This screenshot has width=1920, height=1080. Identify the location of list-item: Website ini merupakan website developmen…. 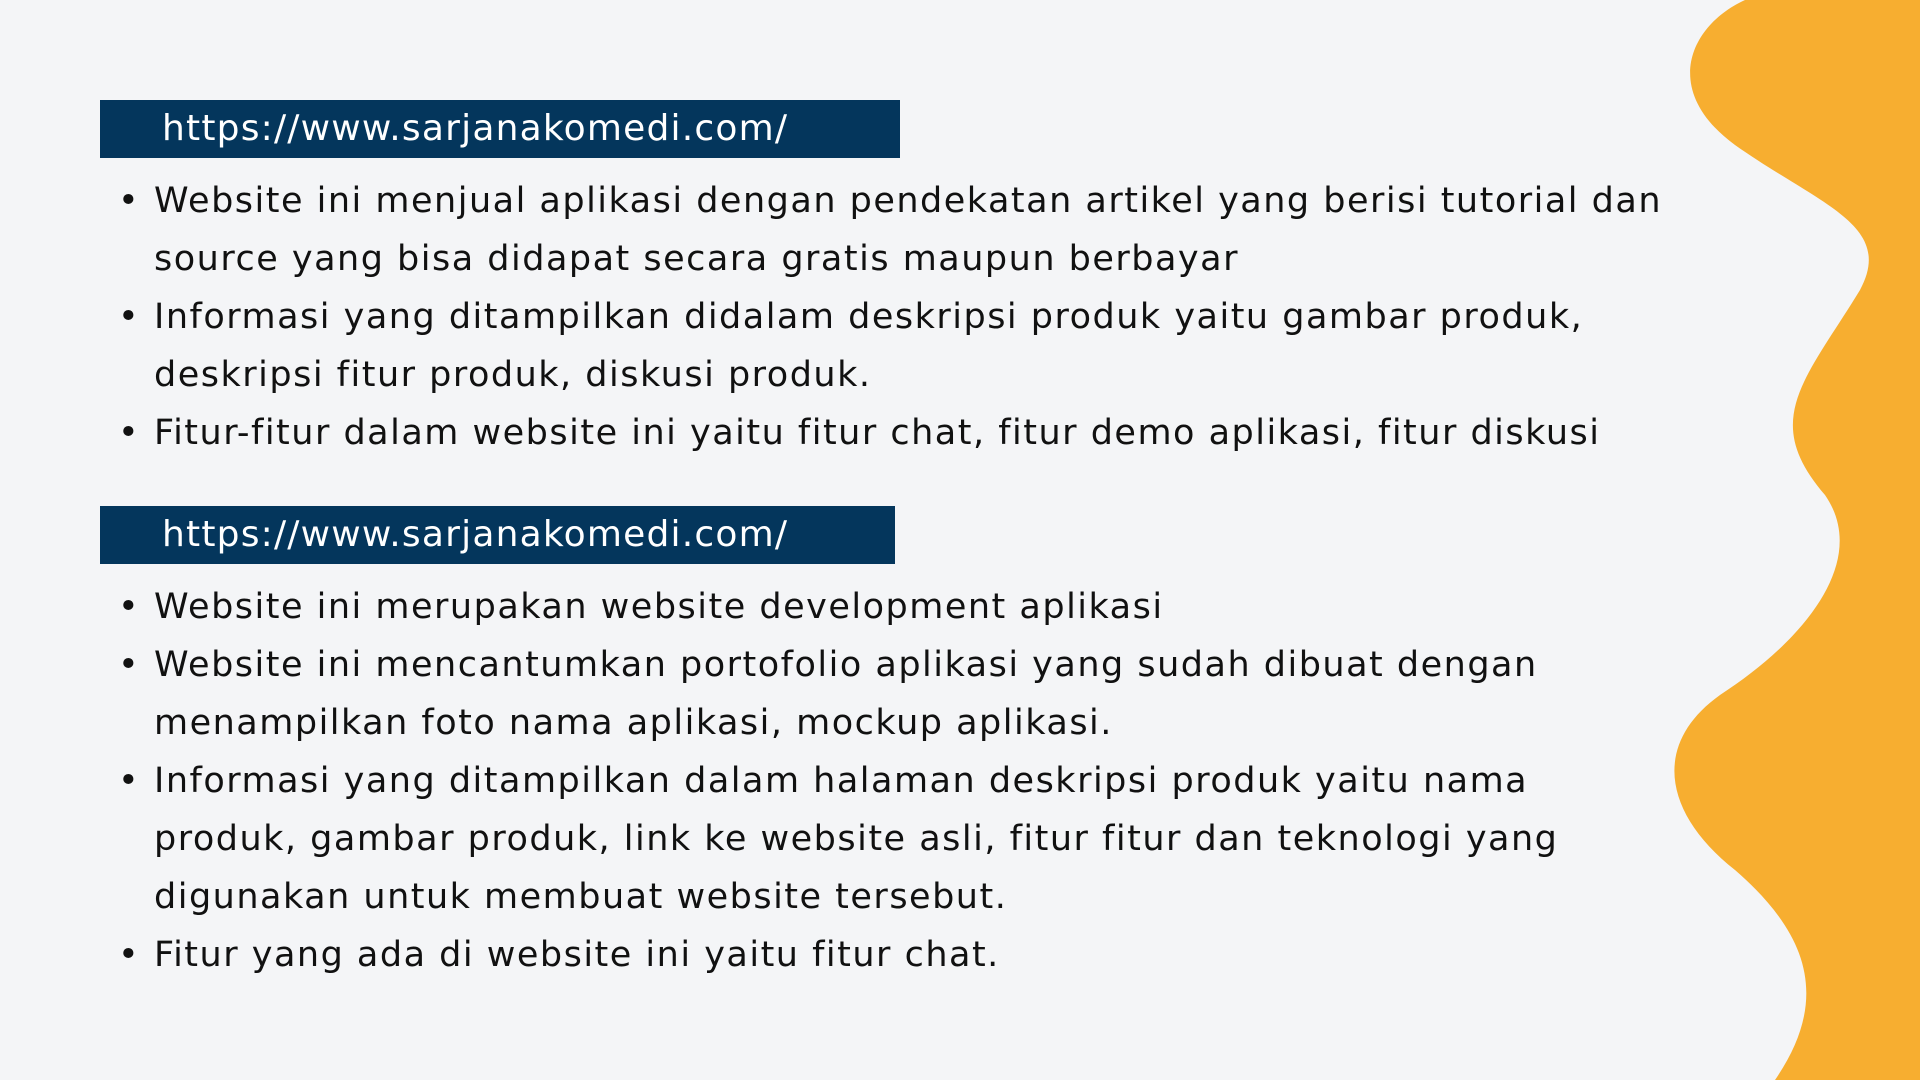
(890, 607).